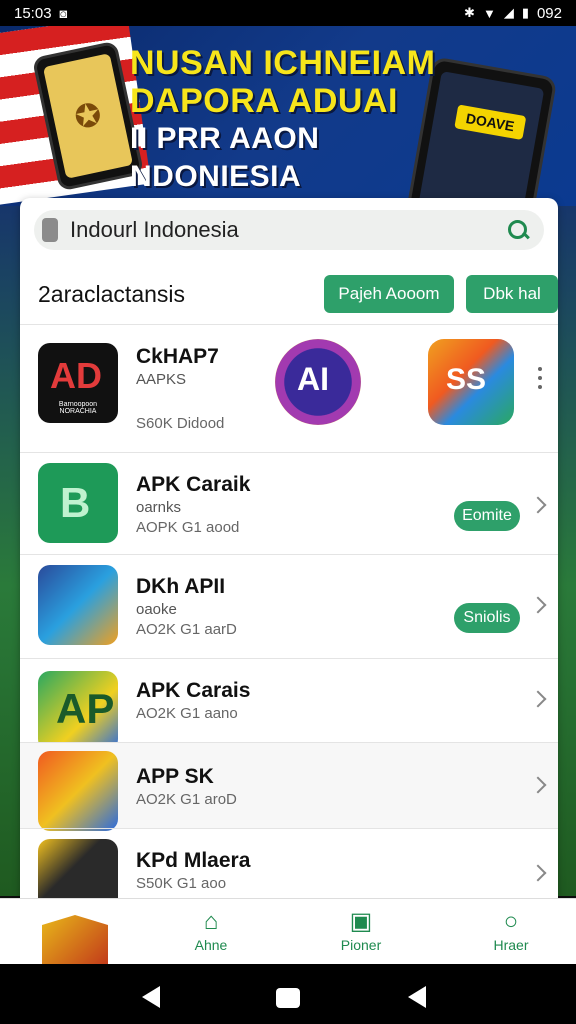 The height and width of the screenshot is (1024, 576). I want to click on notification-icon: ◙, so click(63, 13).